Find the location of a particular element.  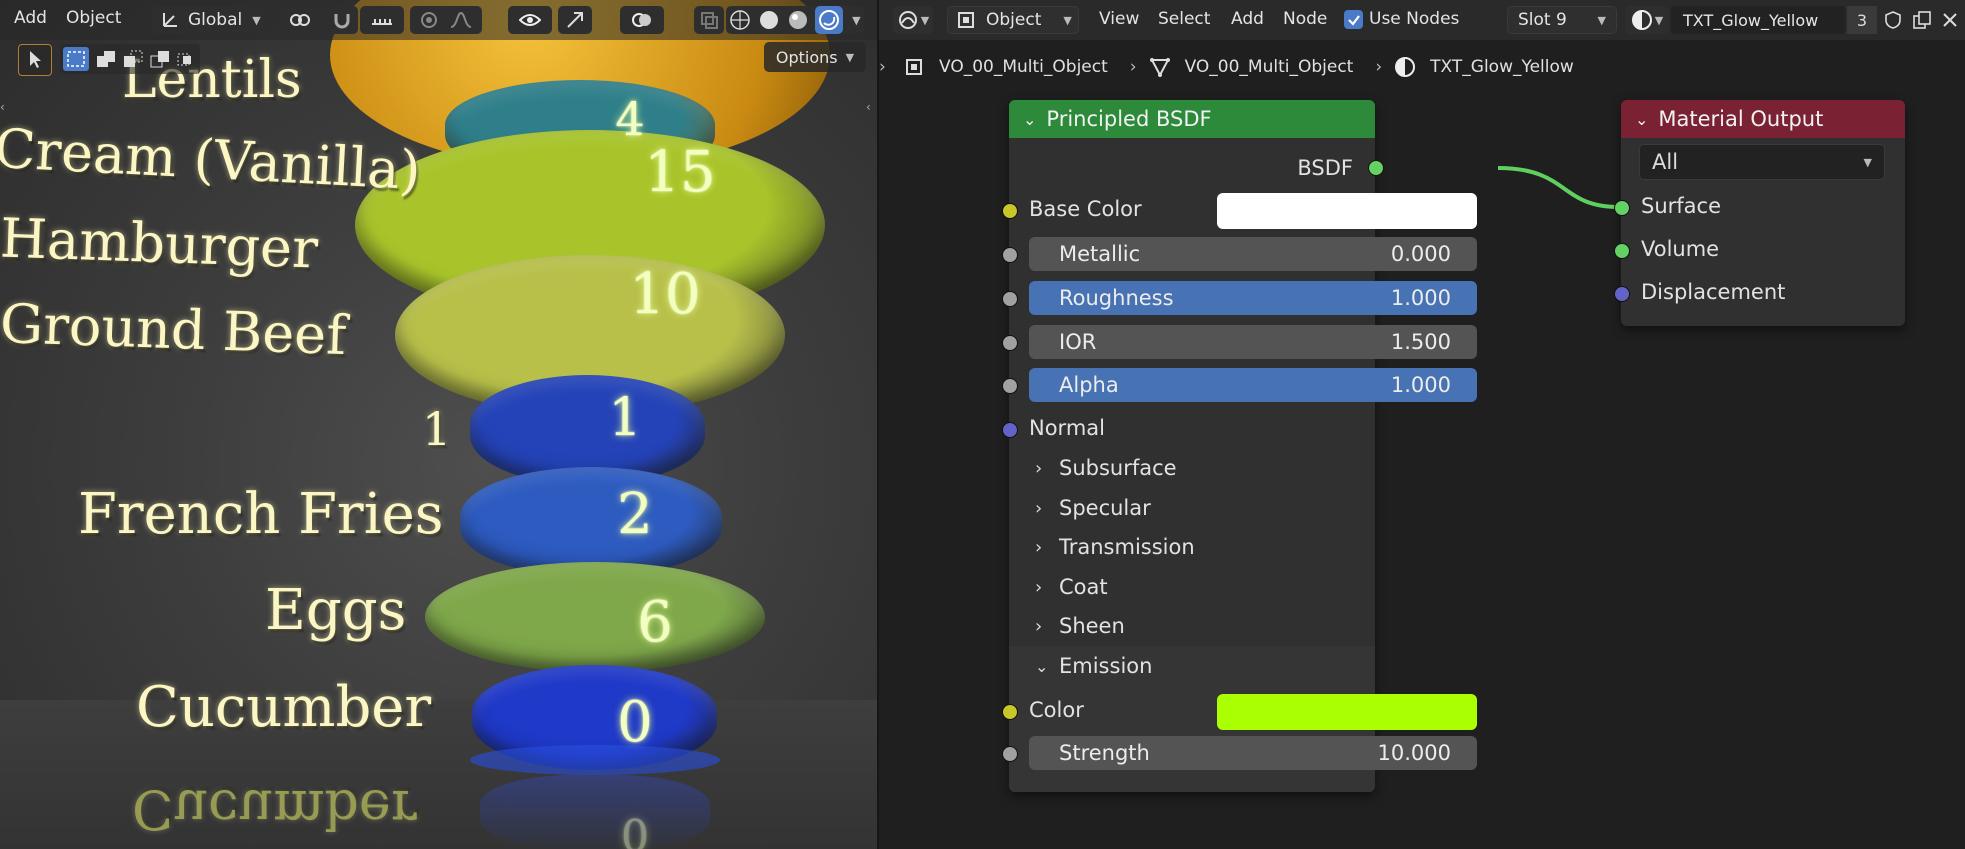

base-color-label: Base Color is located at coordinates (1085, 209).